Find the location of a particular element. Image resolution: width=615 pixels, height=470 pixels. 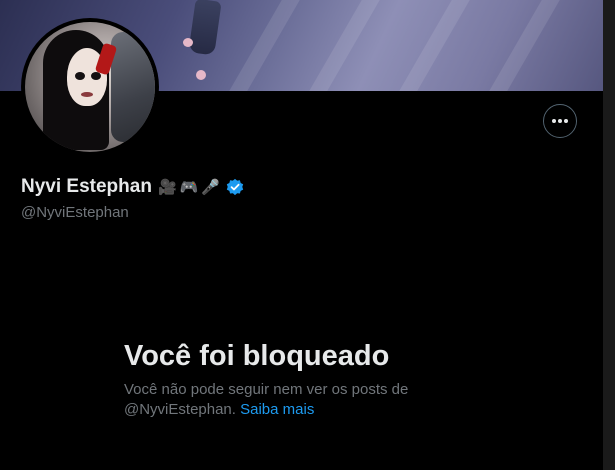

game-controller-icon: 🎮 is located at coordinates (189, 186).